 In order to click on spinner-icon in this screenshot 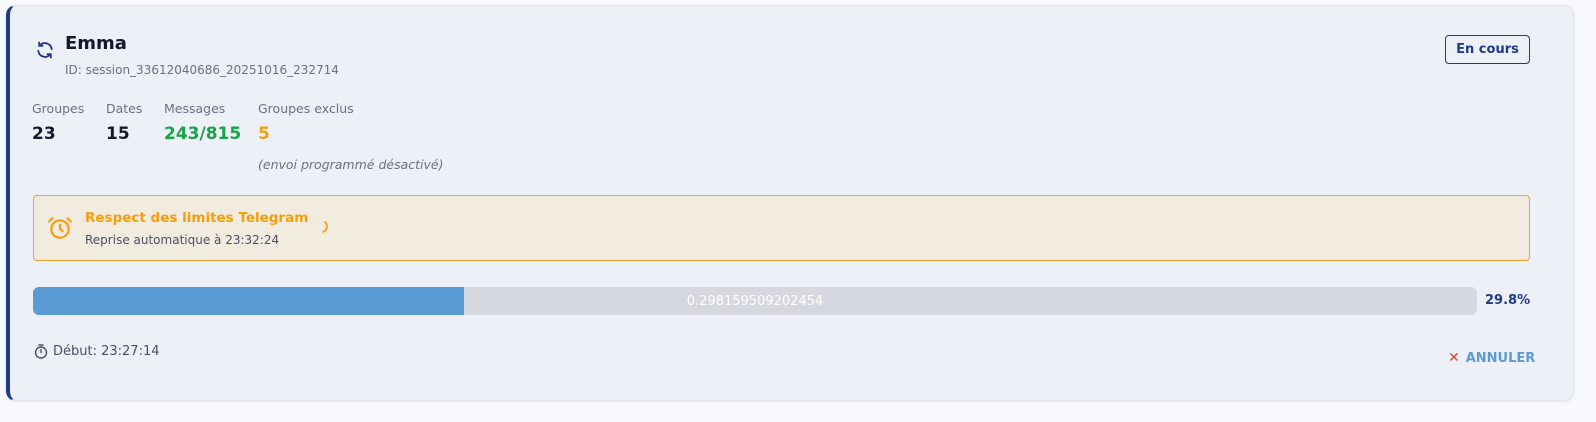, I will do `click(325, 227)`.